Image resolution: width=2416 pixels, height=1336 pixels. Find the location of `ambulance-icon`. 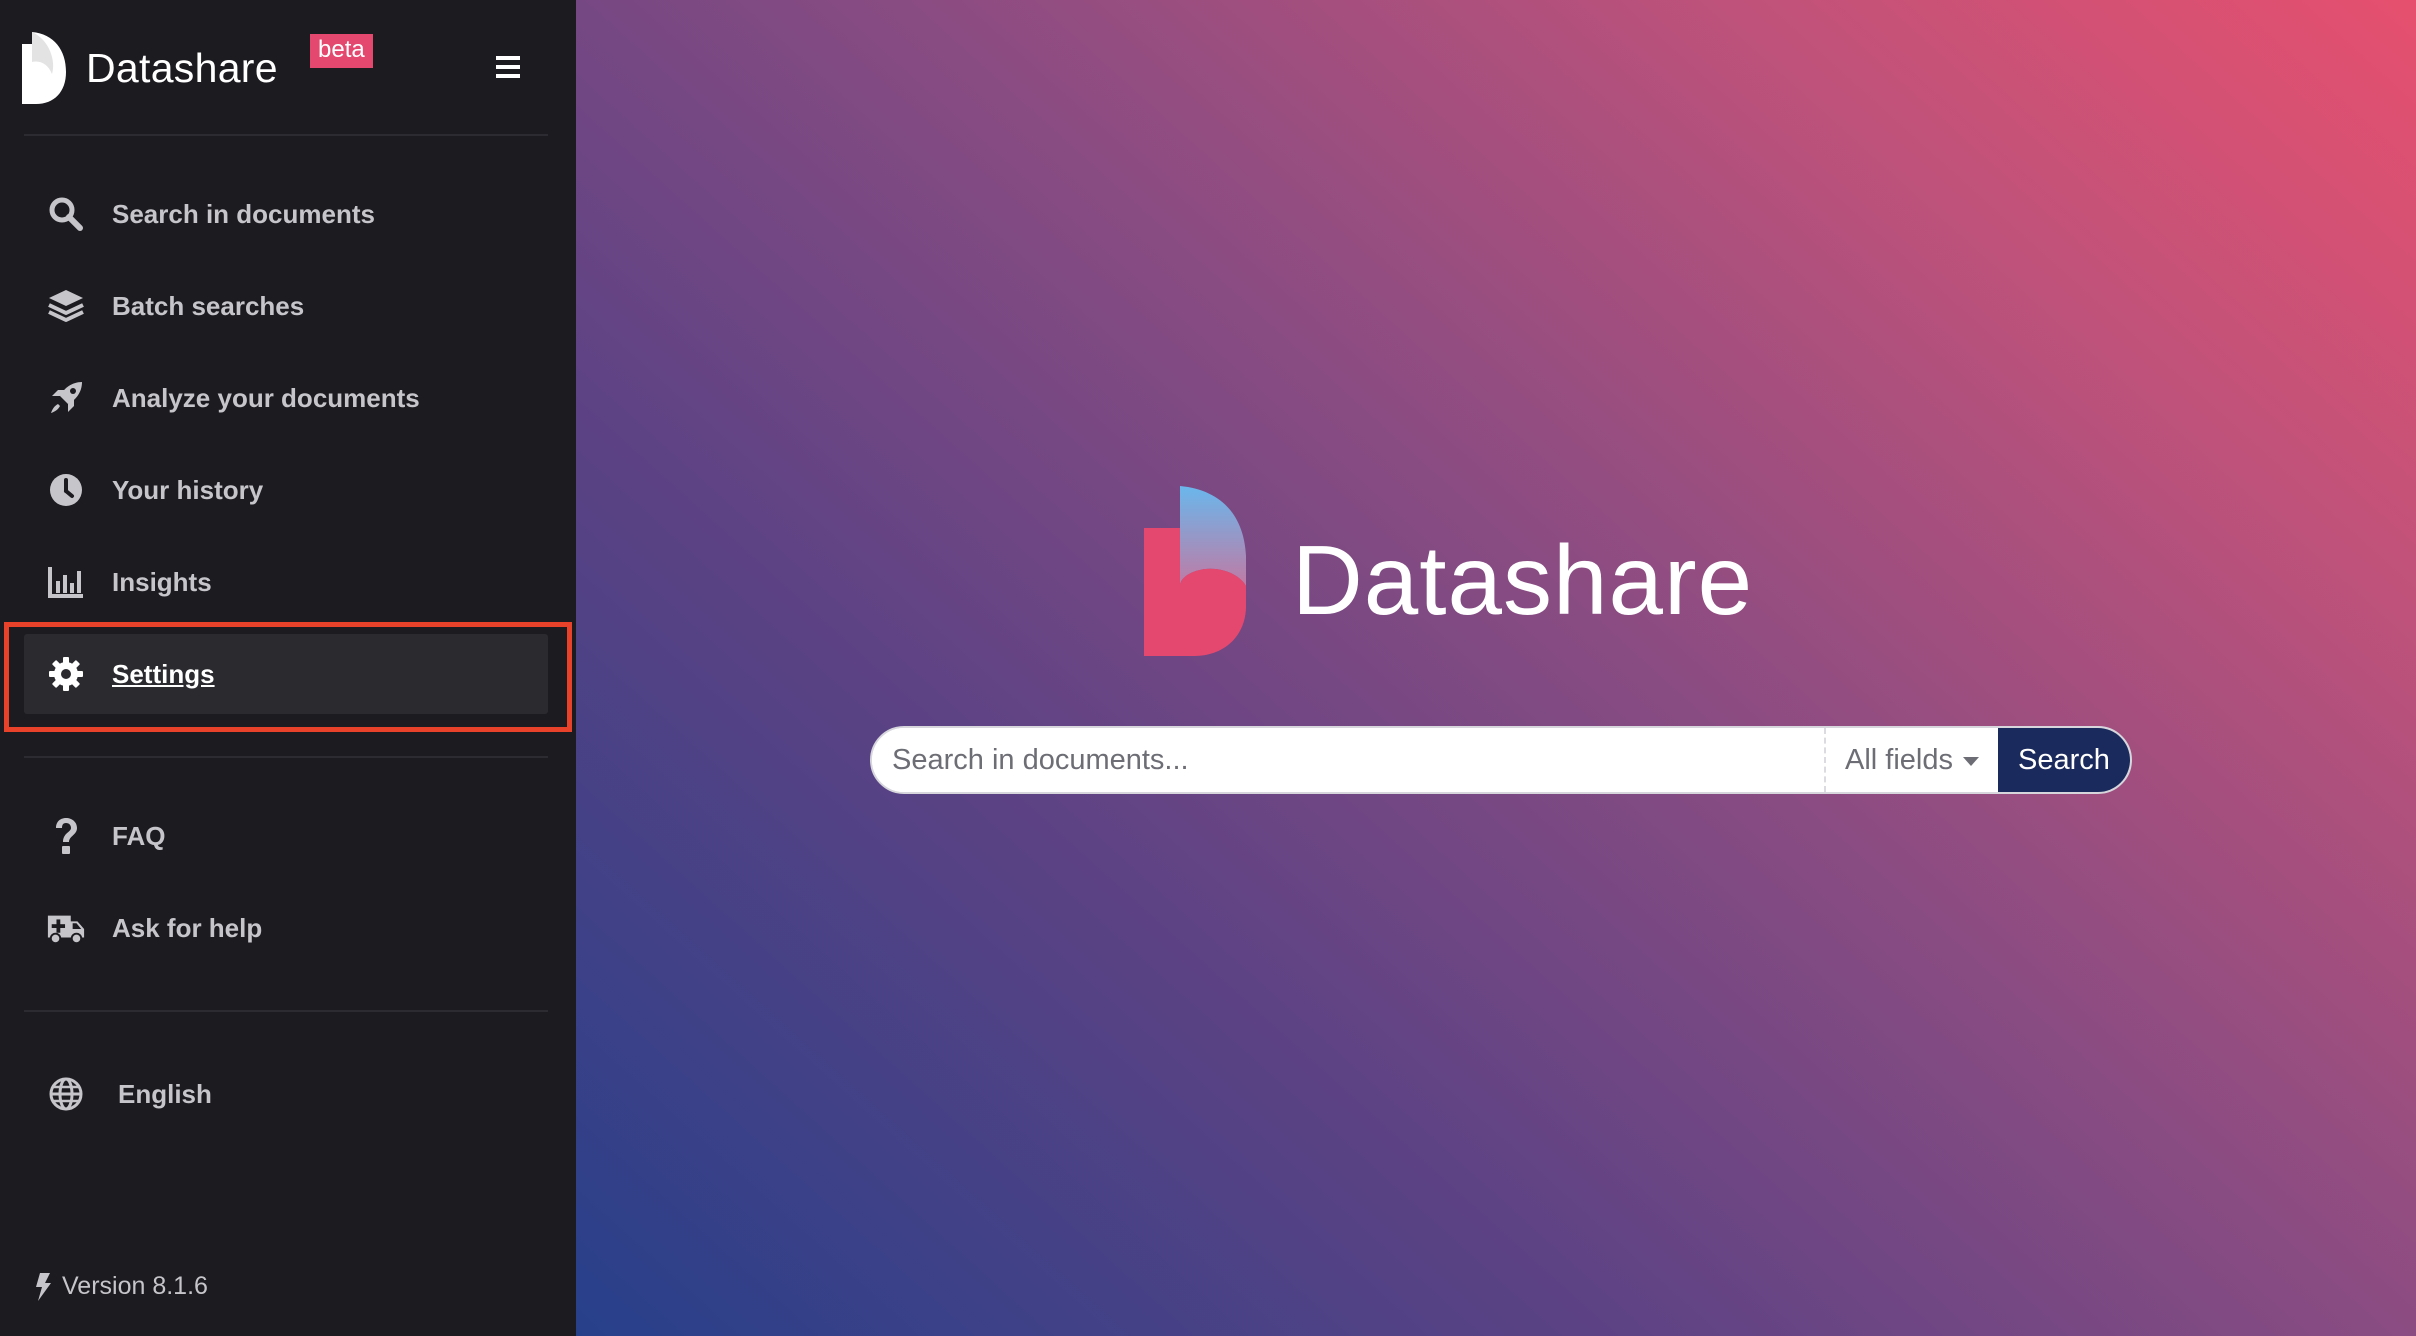

ambulance-icon is located at coordinates (66, 928).